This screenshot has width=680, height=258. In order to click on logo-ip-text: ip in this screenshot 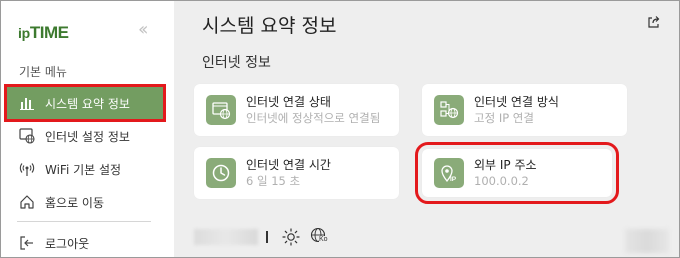, I will do `click(24, 33)`.